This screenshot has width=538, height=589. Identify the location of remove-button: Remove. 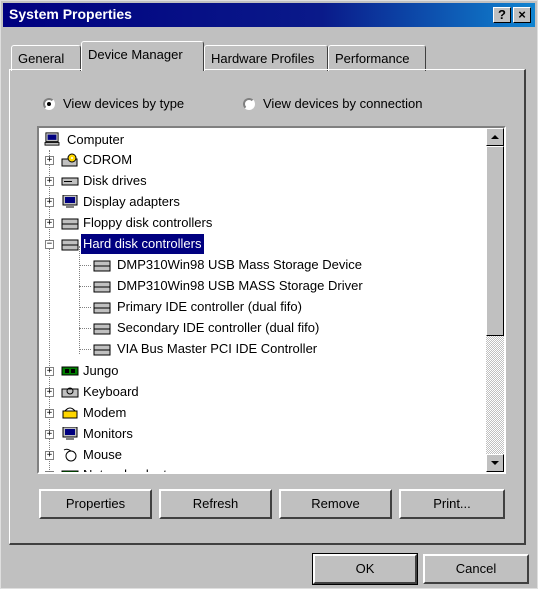
(335, 504).